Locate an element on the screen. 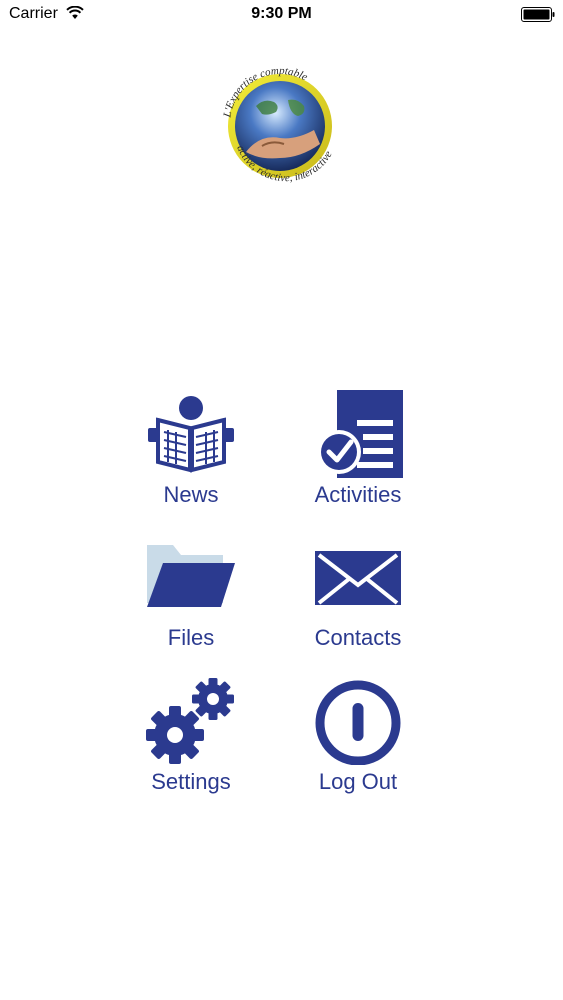 Image resolution: width=563 pixels, height=1000 pixels. status-time: 9:30 PM is located at coordinates (281, 13).